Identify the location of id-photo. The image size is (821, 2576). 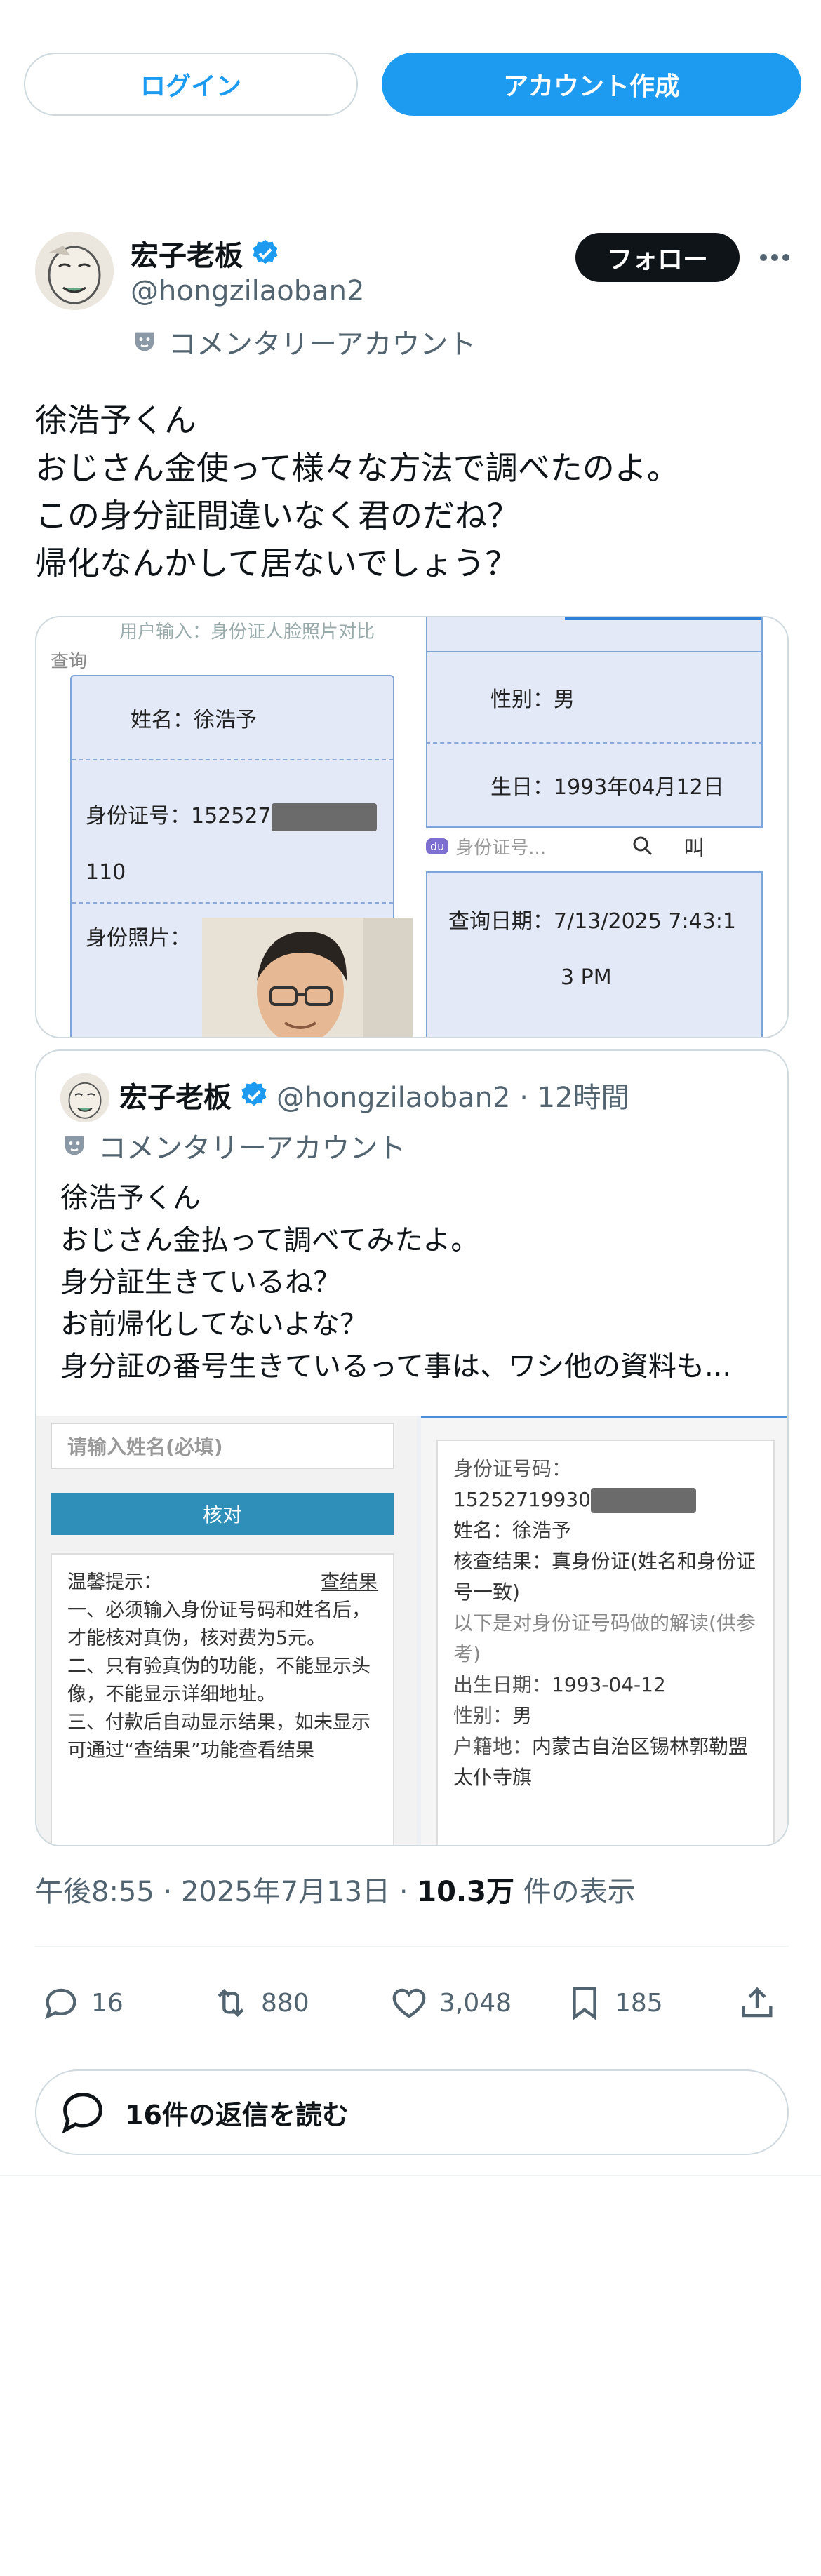
(307, 977).